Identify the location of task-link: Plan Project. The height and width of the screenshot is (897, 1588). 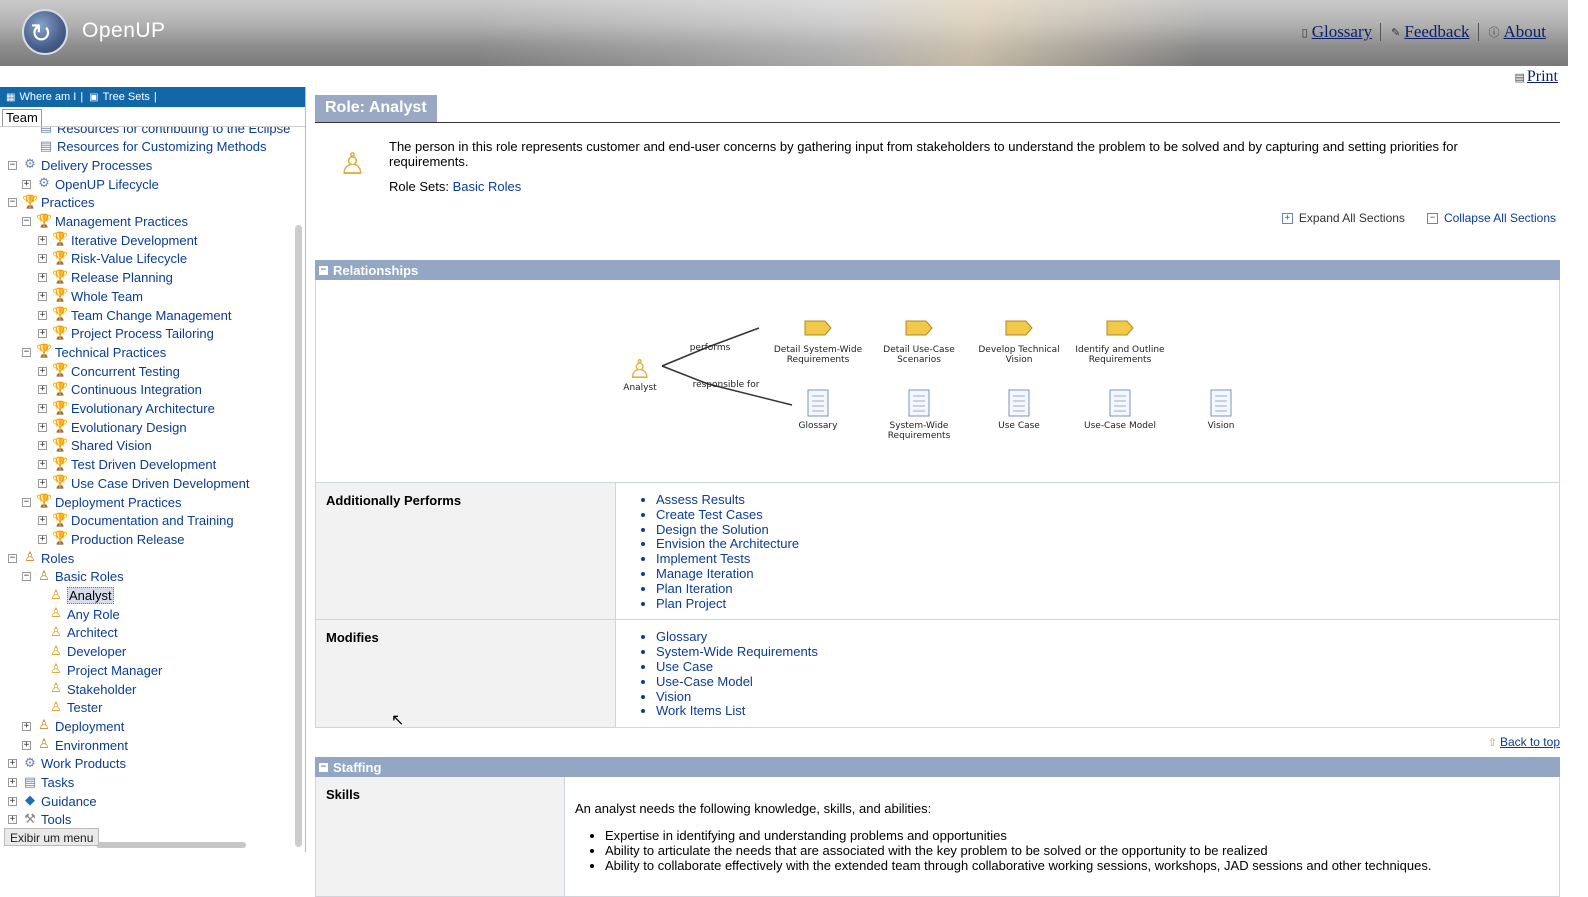
(691, 603).